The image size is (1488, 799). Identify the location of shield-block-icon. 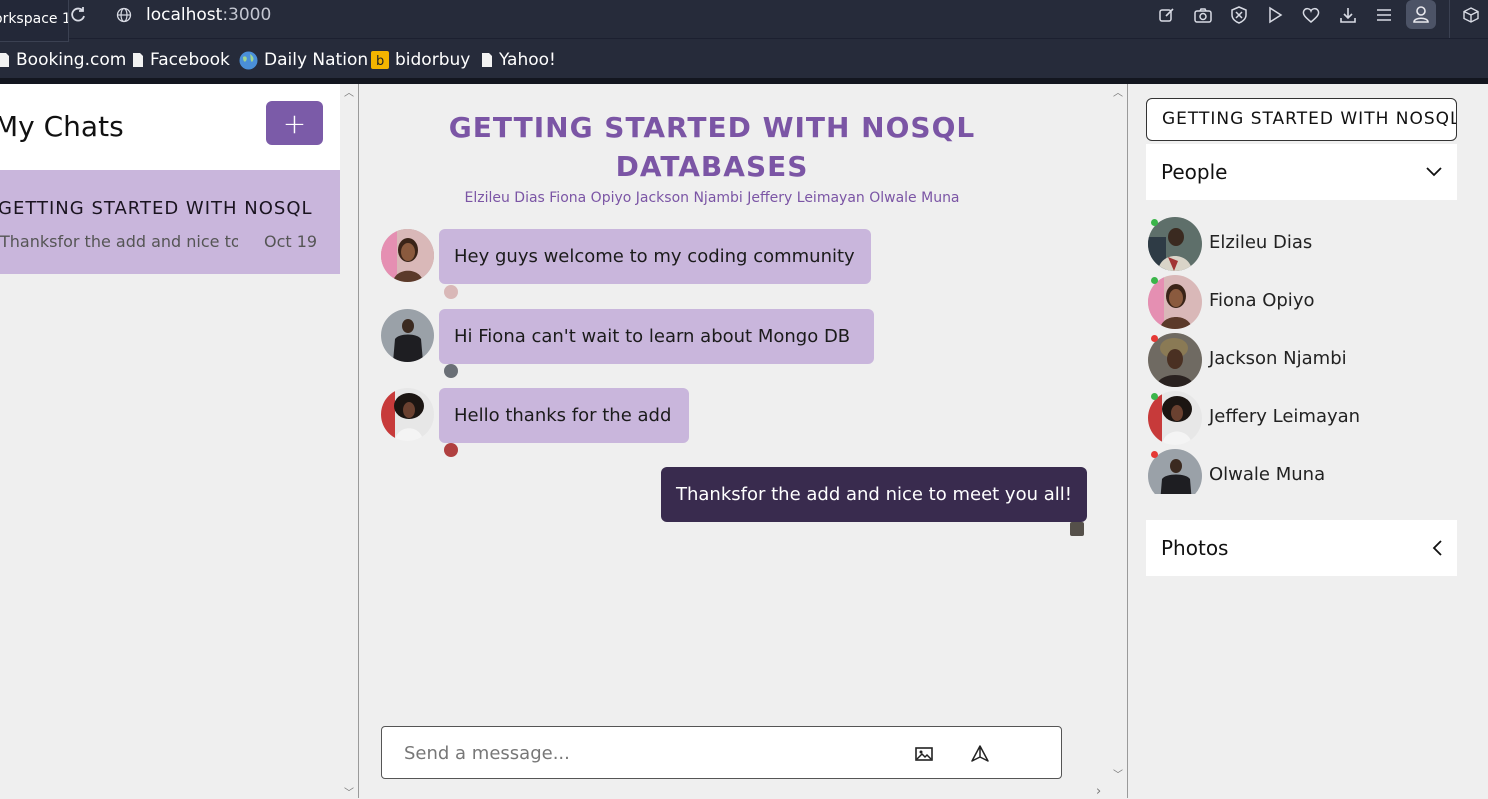
(1239, 15).